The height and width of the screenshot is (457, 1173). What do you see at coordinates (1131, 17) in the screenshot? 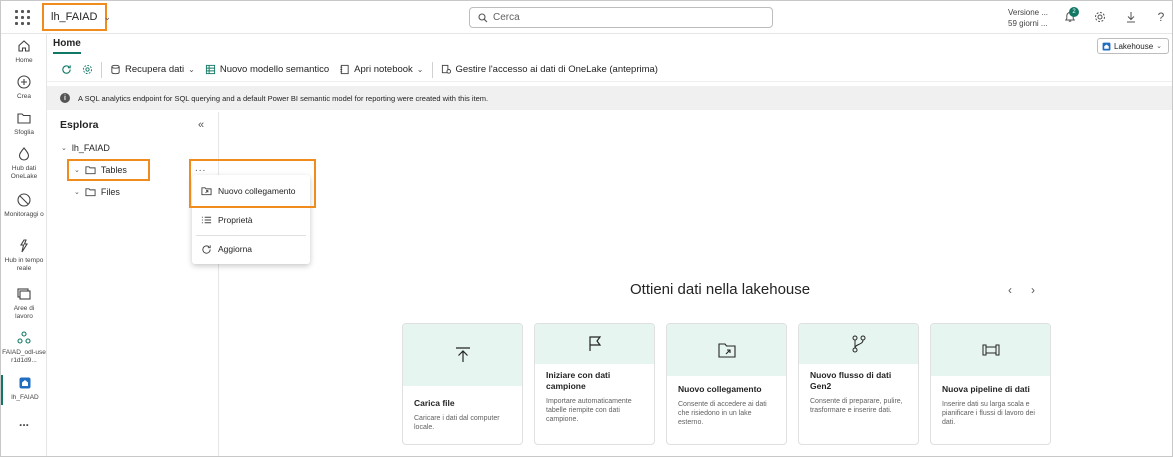
I see `download-icon` at bounding box center [1131, 17].